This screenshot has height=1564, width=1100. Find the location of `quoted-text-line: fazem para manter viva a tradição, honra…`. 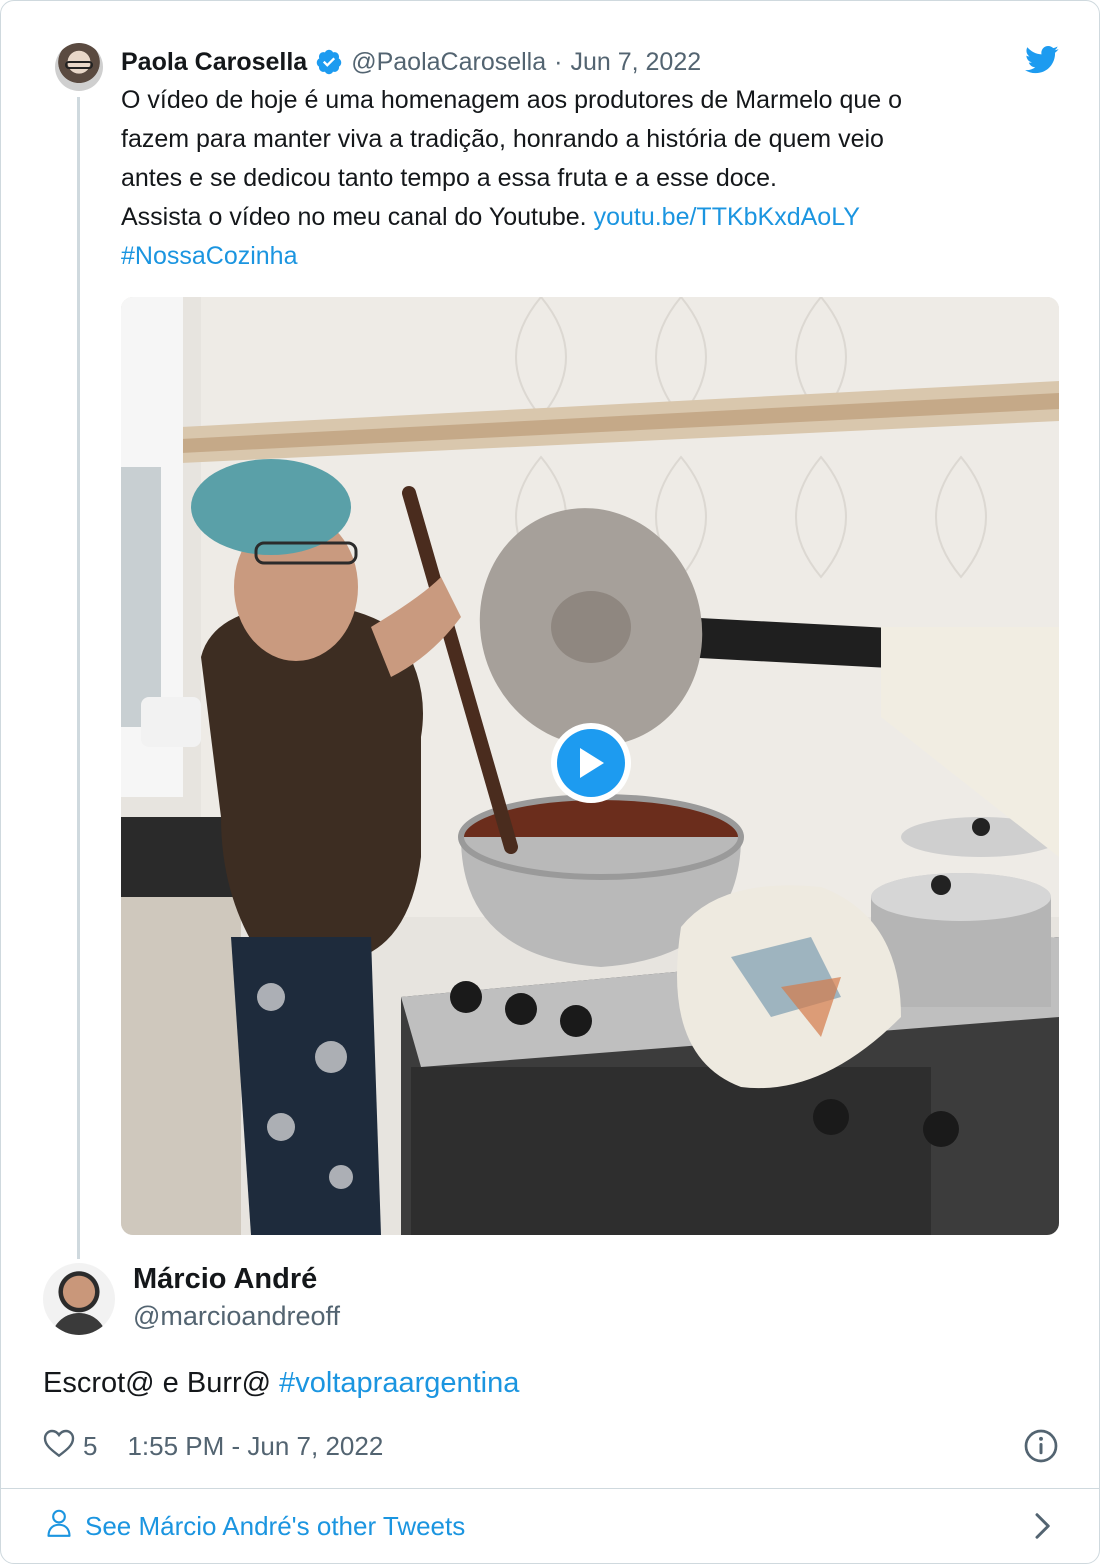

quoted-text-line: fazem para manter viva a tradição, honra… is located at coordinates (502, 139).